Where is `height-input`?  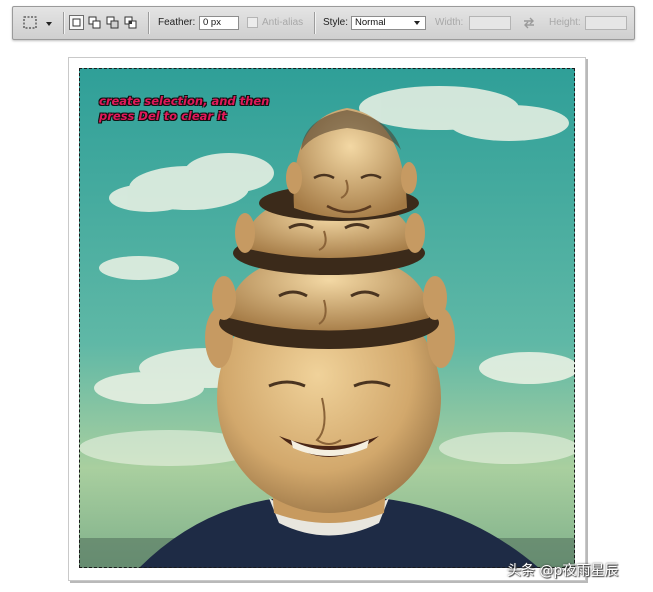
height-input is located at coordinates (606, 23).